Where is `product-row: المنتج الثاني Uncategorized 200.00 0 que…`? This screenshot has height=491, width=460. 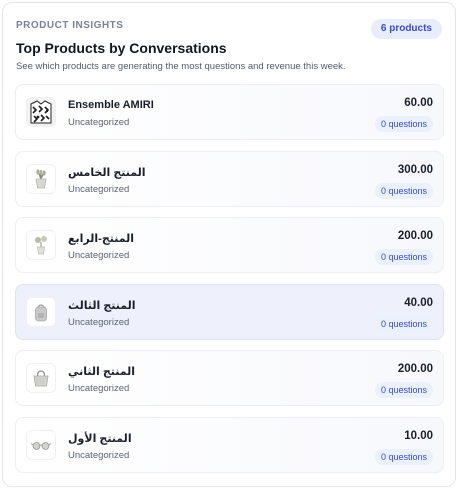 product-row: المنتج الثاني Uncategorized 200.00 0 que… is located at coordinates (229, 378).